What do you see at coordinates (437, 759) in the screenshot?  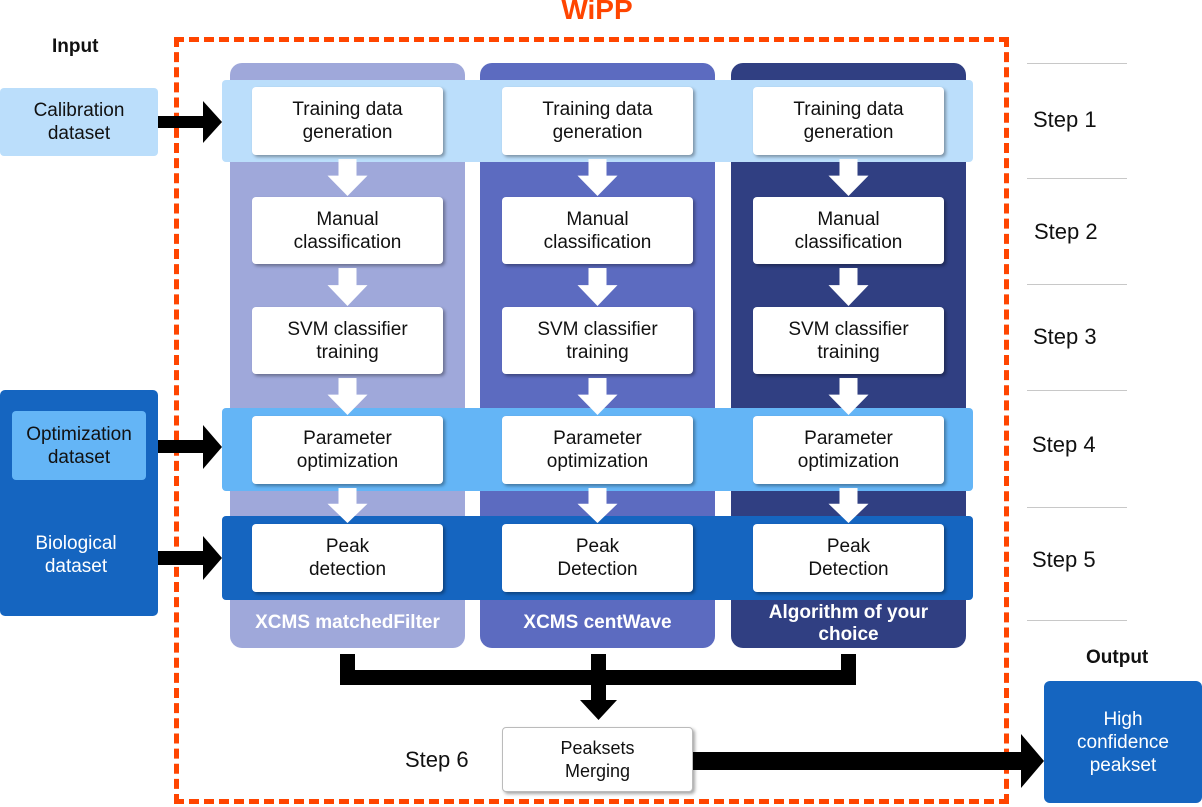 I see `step-6-label: Step 6` at bounding box center [437, 759].